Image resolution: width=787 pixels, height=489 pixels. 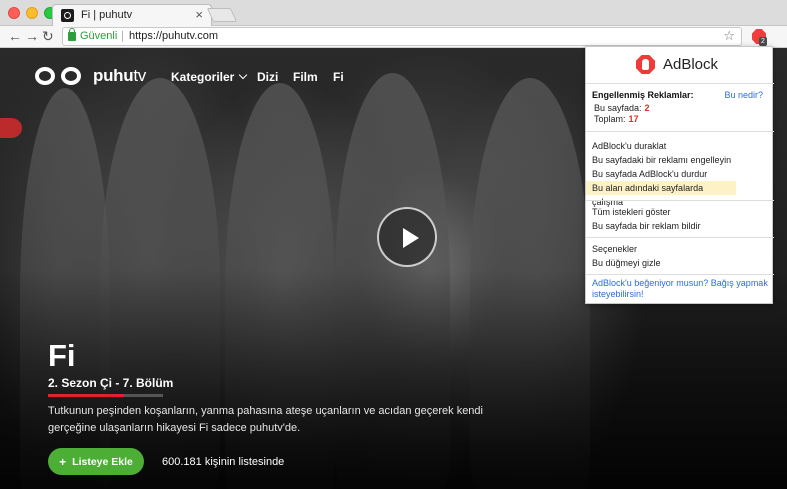 What do you see at coordinates (679, 249) in the screenshot?
I see `options-item: Seçenekler` at bounding box center [679, 249].